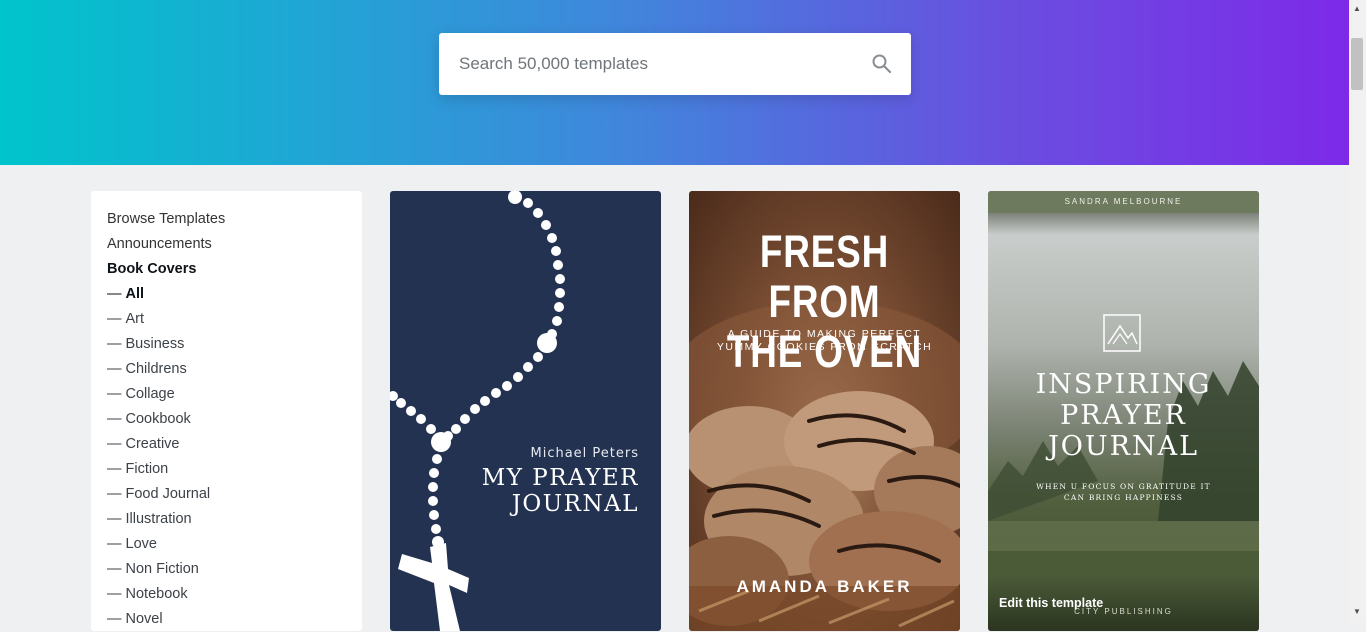  What do you see at coordinates (150, 394) in the screenshot?
I see `sidebar-subitem-label: Collage` at bounding box center [150, 394].